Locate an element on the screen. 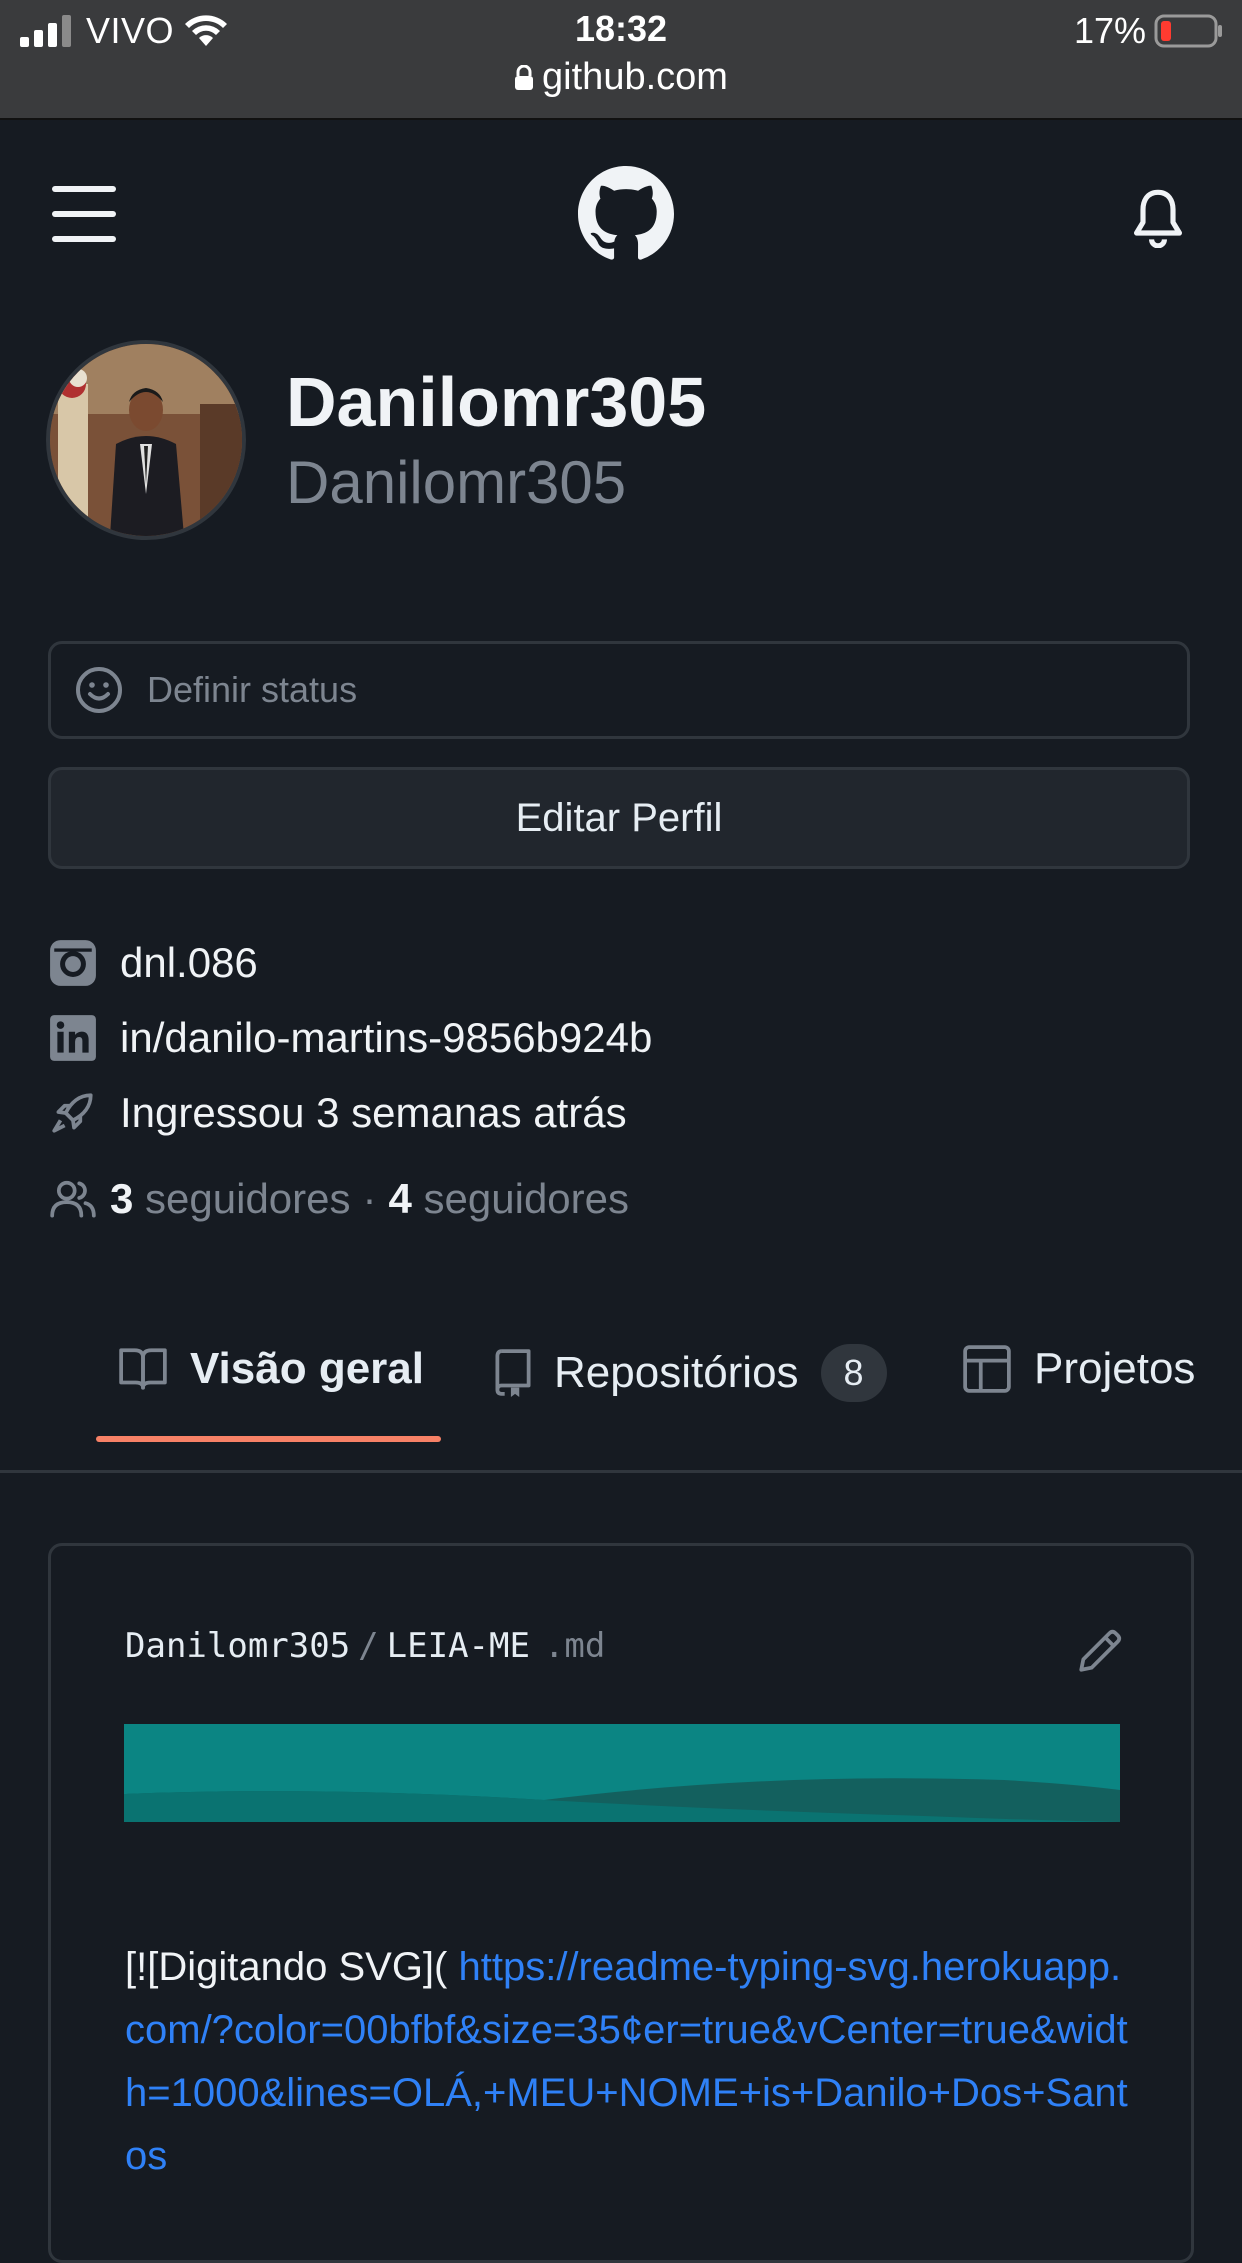 This screenshot has height=2263, width=1242. battery-group: 17% is located at coordinates (1149, 31).